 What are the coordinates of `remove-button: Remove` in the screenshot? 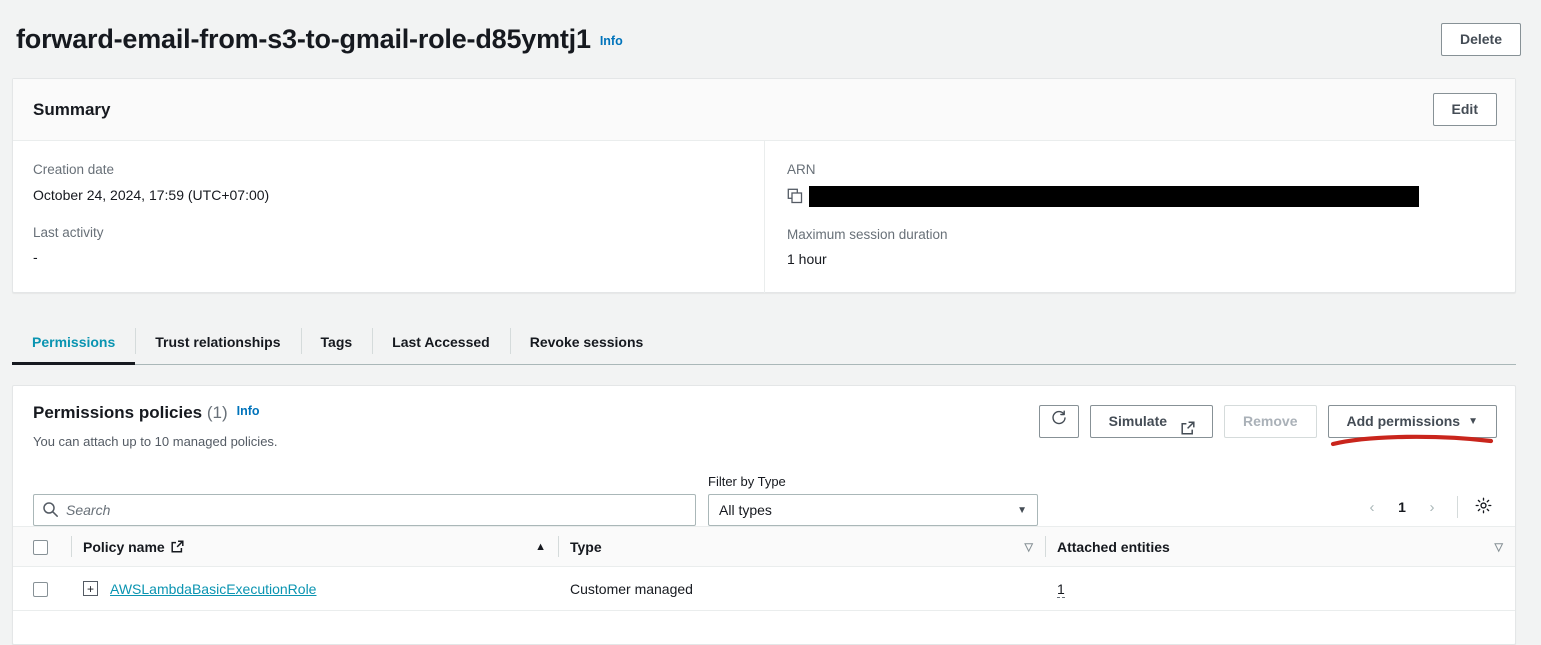 It's located at (1270, 421).